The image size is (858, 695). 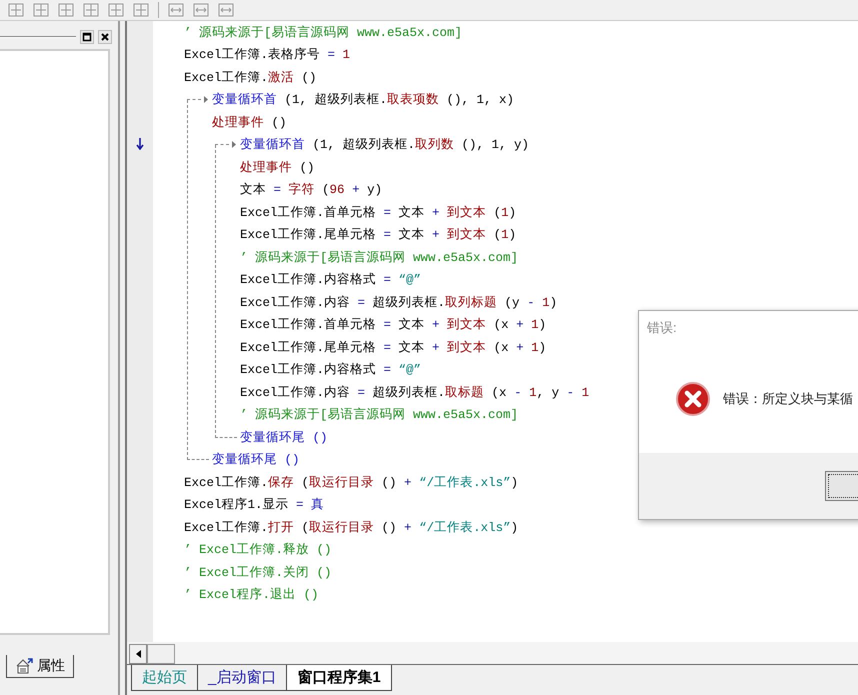 What do you see at coordinates (164, 678) in the screenshot?
I see `file-tab: 起始页` at bounding box center [164, 678].